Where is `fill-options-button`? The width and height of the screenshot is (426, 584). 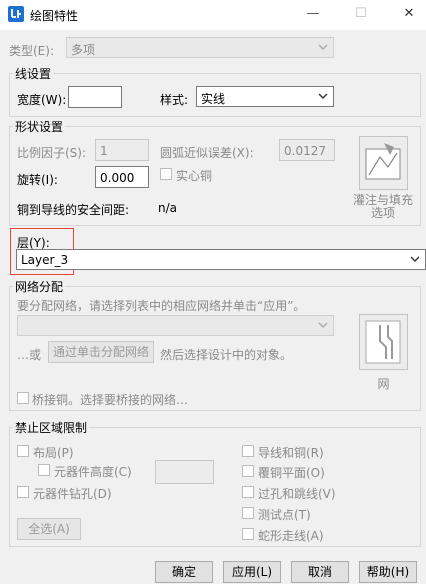
fill-options-button is located at coordinates (383, 163).